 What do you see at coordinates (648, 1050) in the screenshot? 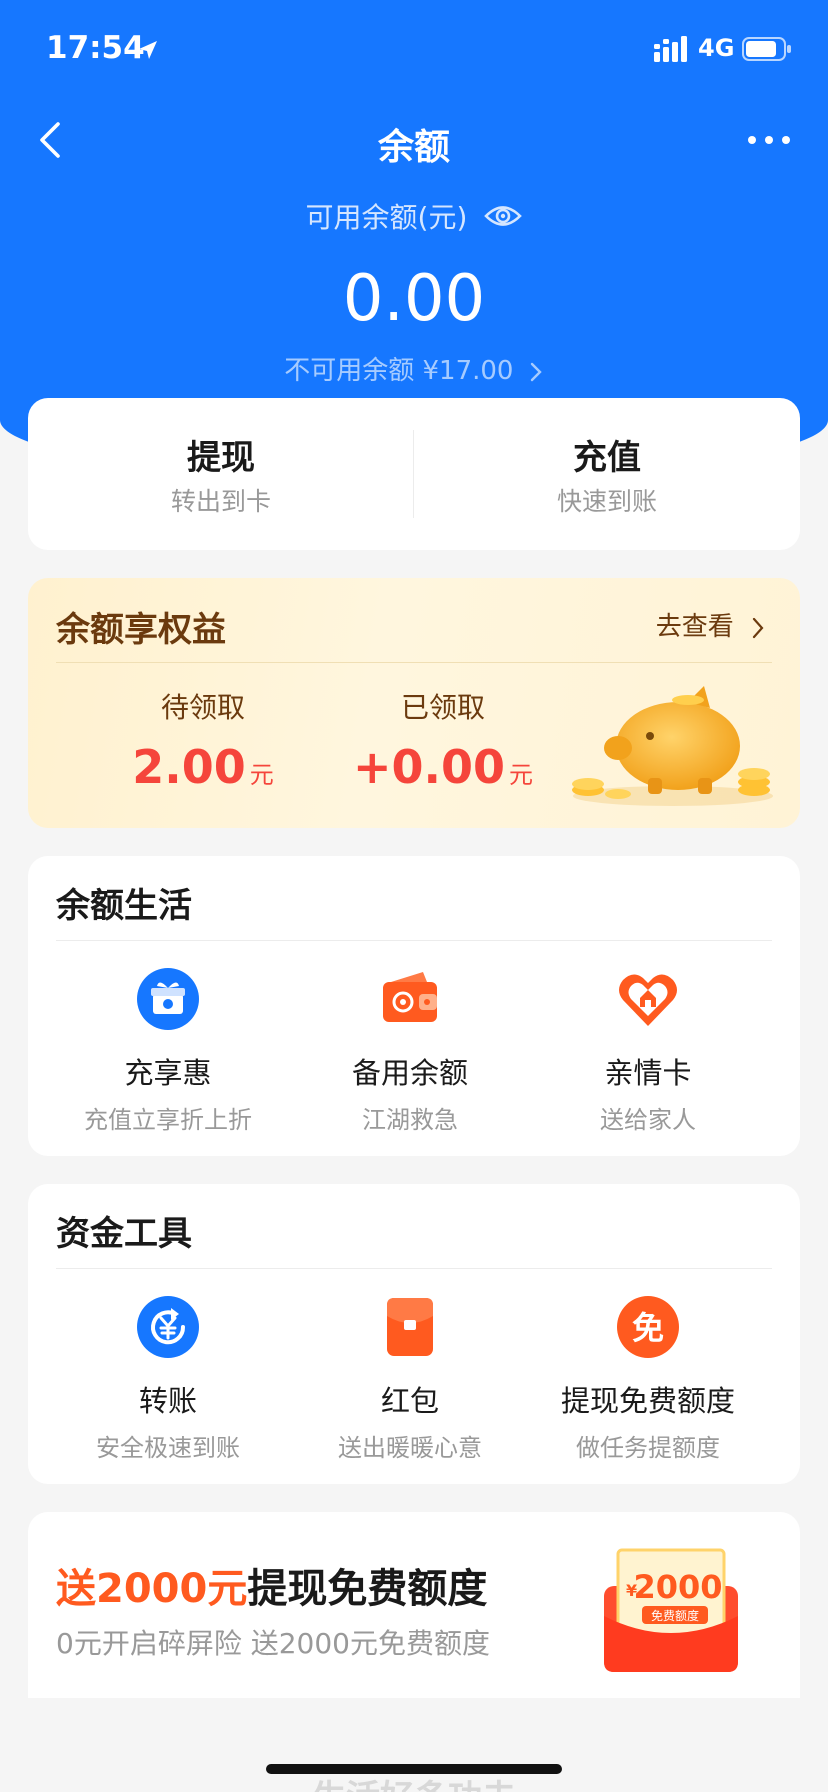
I see `family-card-item: 亲情卡 送给家人` at bounding box center [648, 1050].